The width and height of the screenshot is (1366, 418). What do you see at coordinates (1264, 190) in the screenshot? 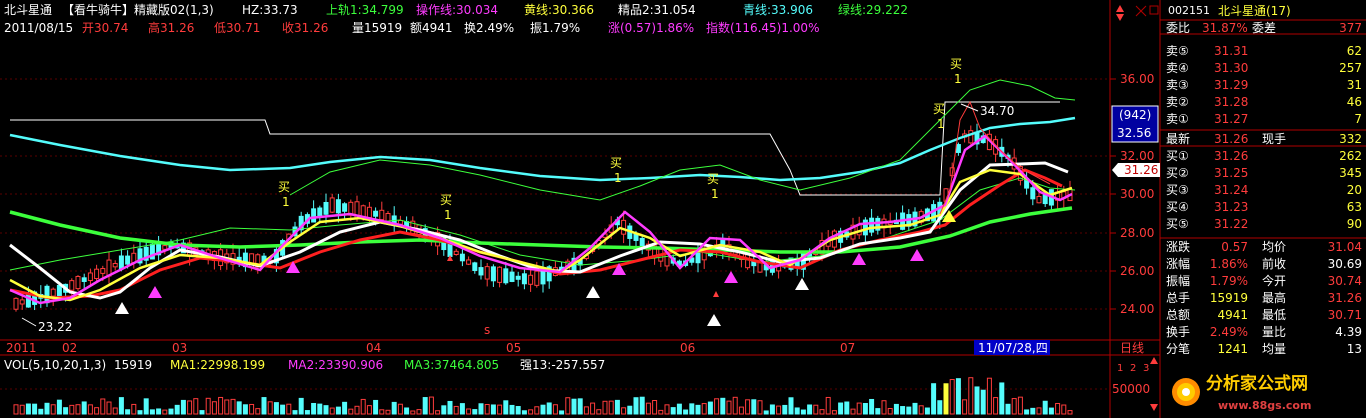
I see `buy-level-row: 买③ 31.24 20` at bounding box center [1264, 190].